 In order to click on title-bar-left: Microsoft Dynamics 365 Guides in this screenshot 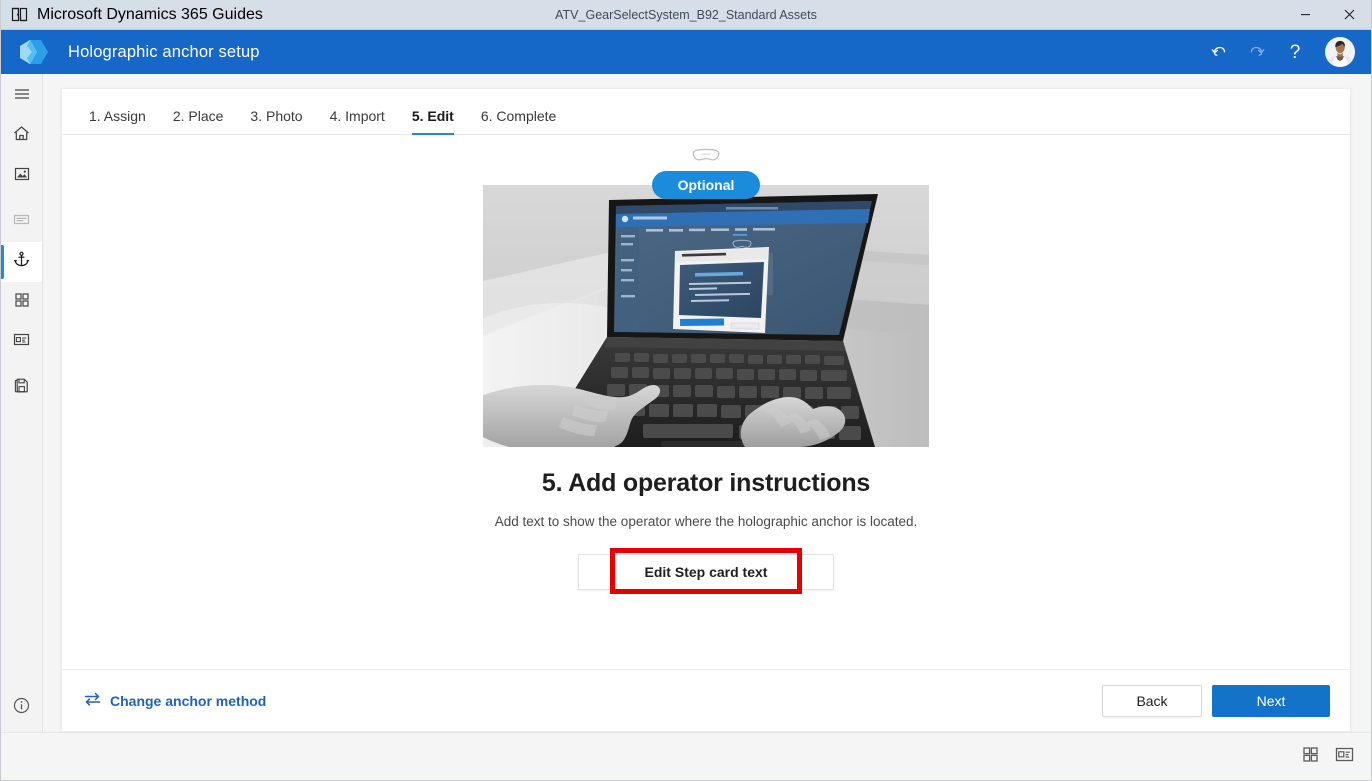, I will do `click(132, 15)`.